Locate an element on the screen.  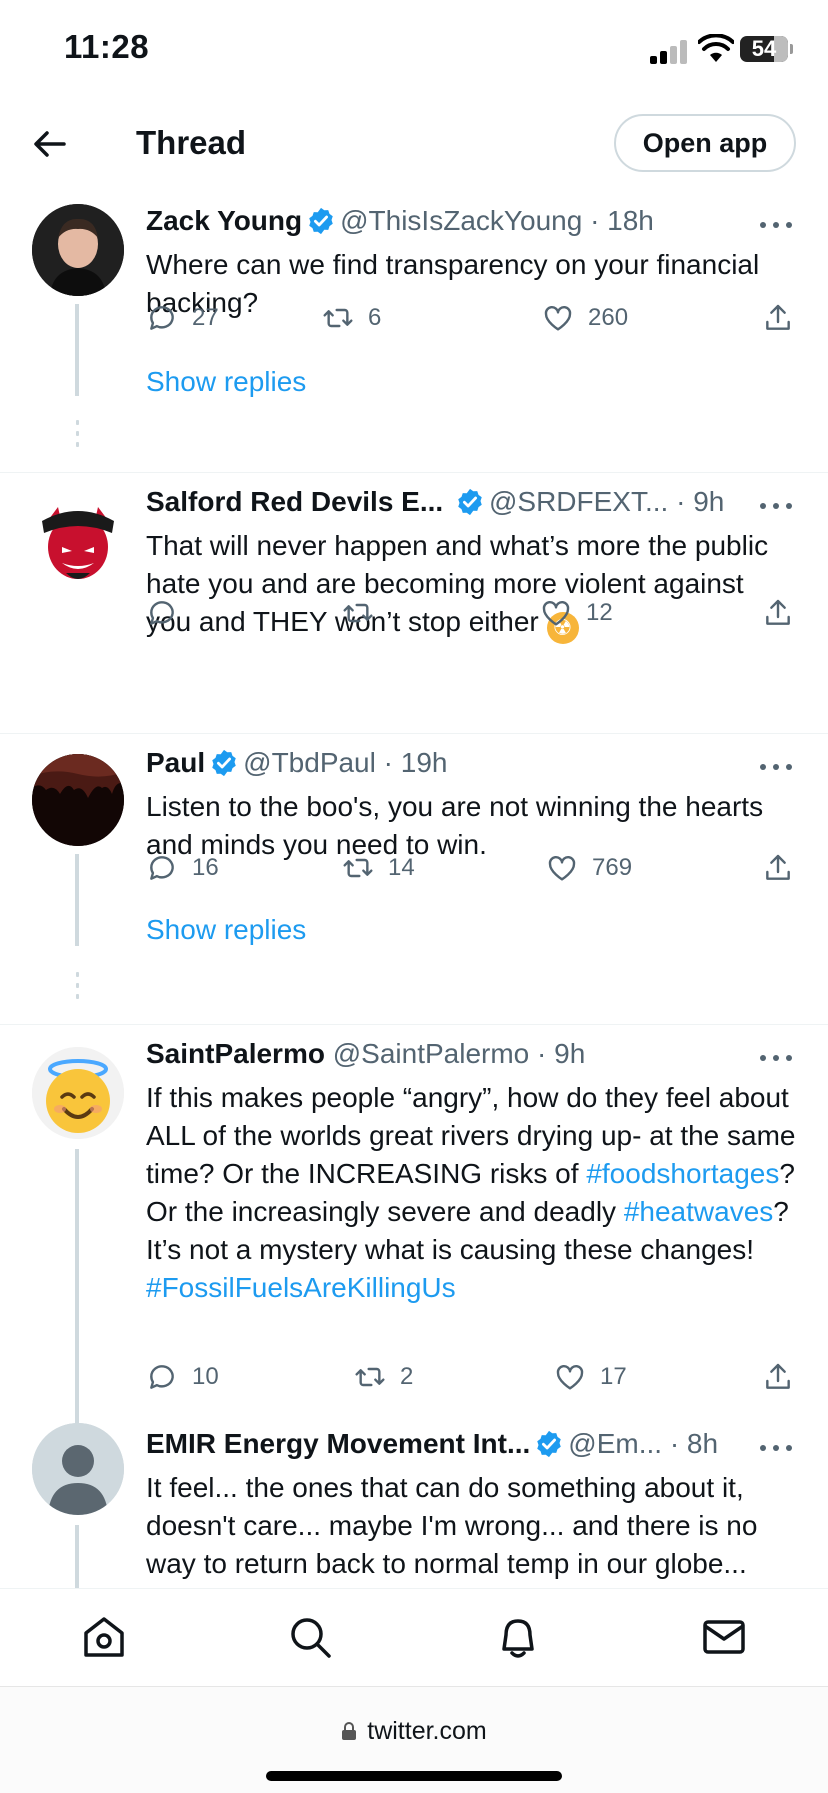
like-count: 260 is located at coordinates (608, 317).